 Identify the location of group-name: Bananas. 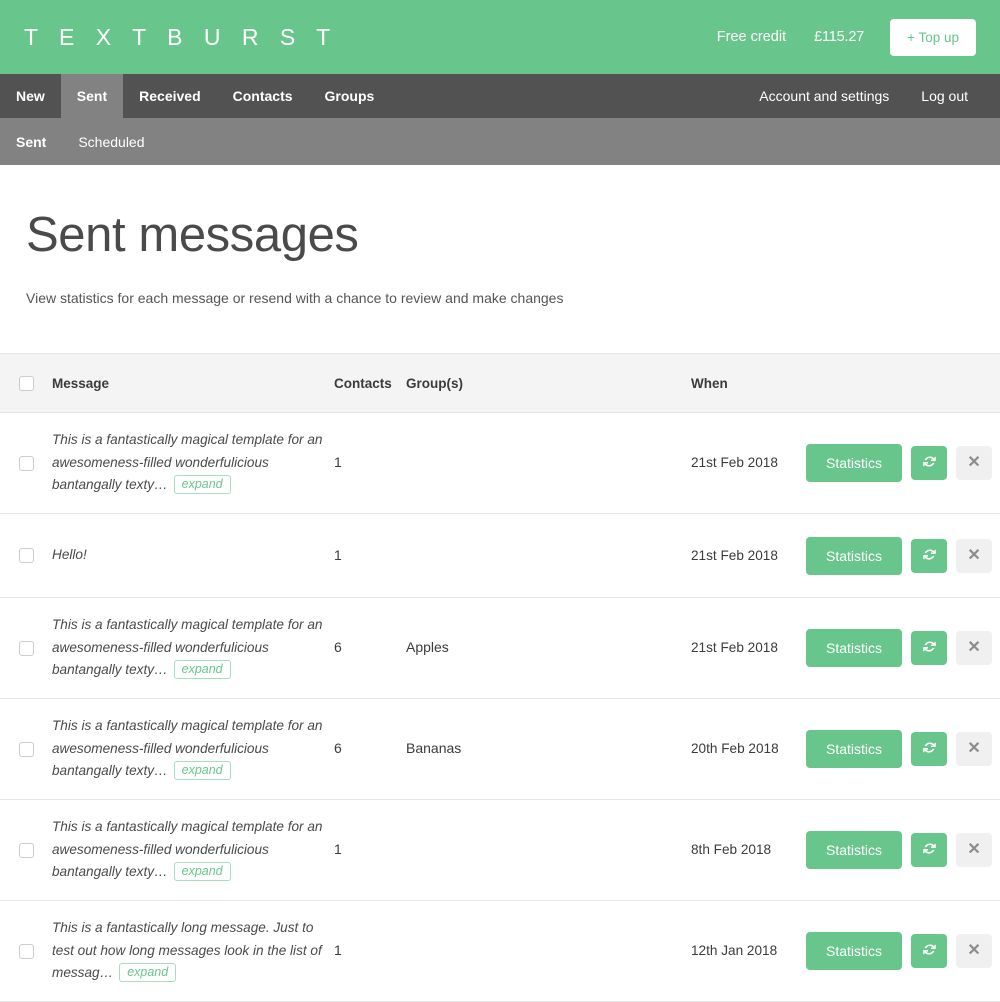
(434, 748).